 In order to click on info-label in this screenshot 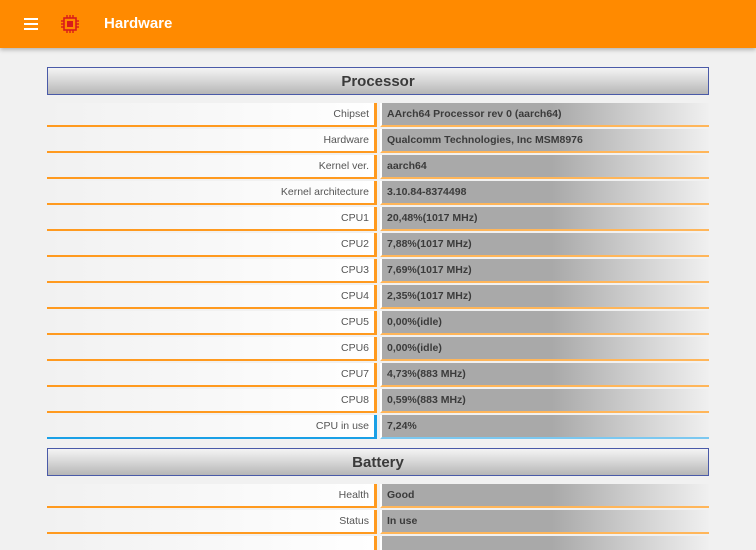, I will do `click(212, 543)`.